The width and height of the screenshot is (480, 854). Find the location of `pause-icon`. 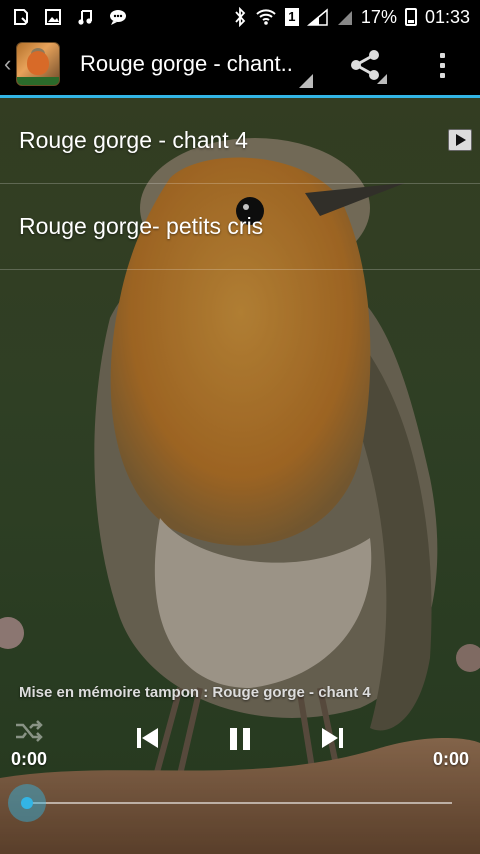

pause-icon is located at coordinates (240, 739).